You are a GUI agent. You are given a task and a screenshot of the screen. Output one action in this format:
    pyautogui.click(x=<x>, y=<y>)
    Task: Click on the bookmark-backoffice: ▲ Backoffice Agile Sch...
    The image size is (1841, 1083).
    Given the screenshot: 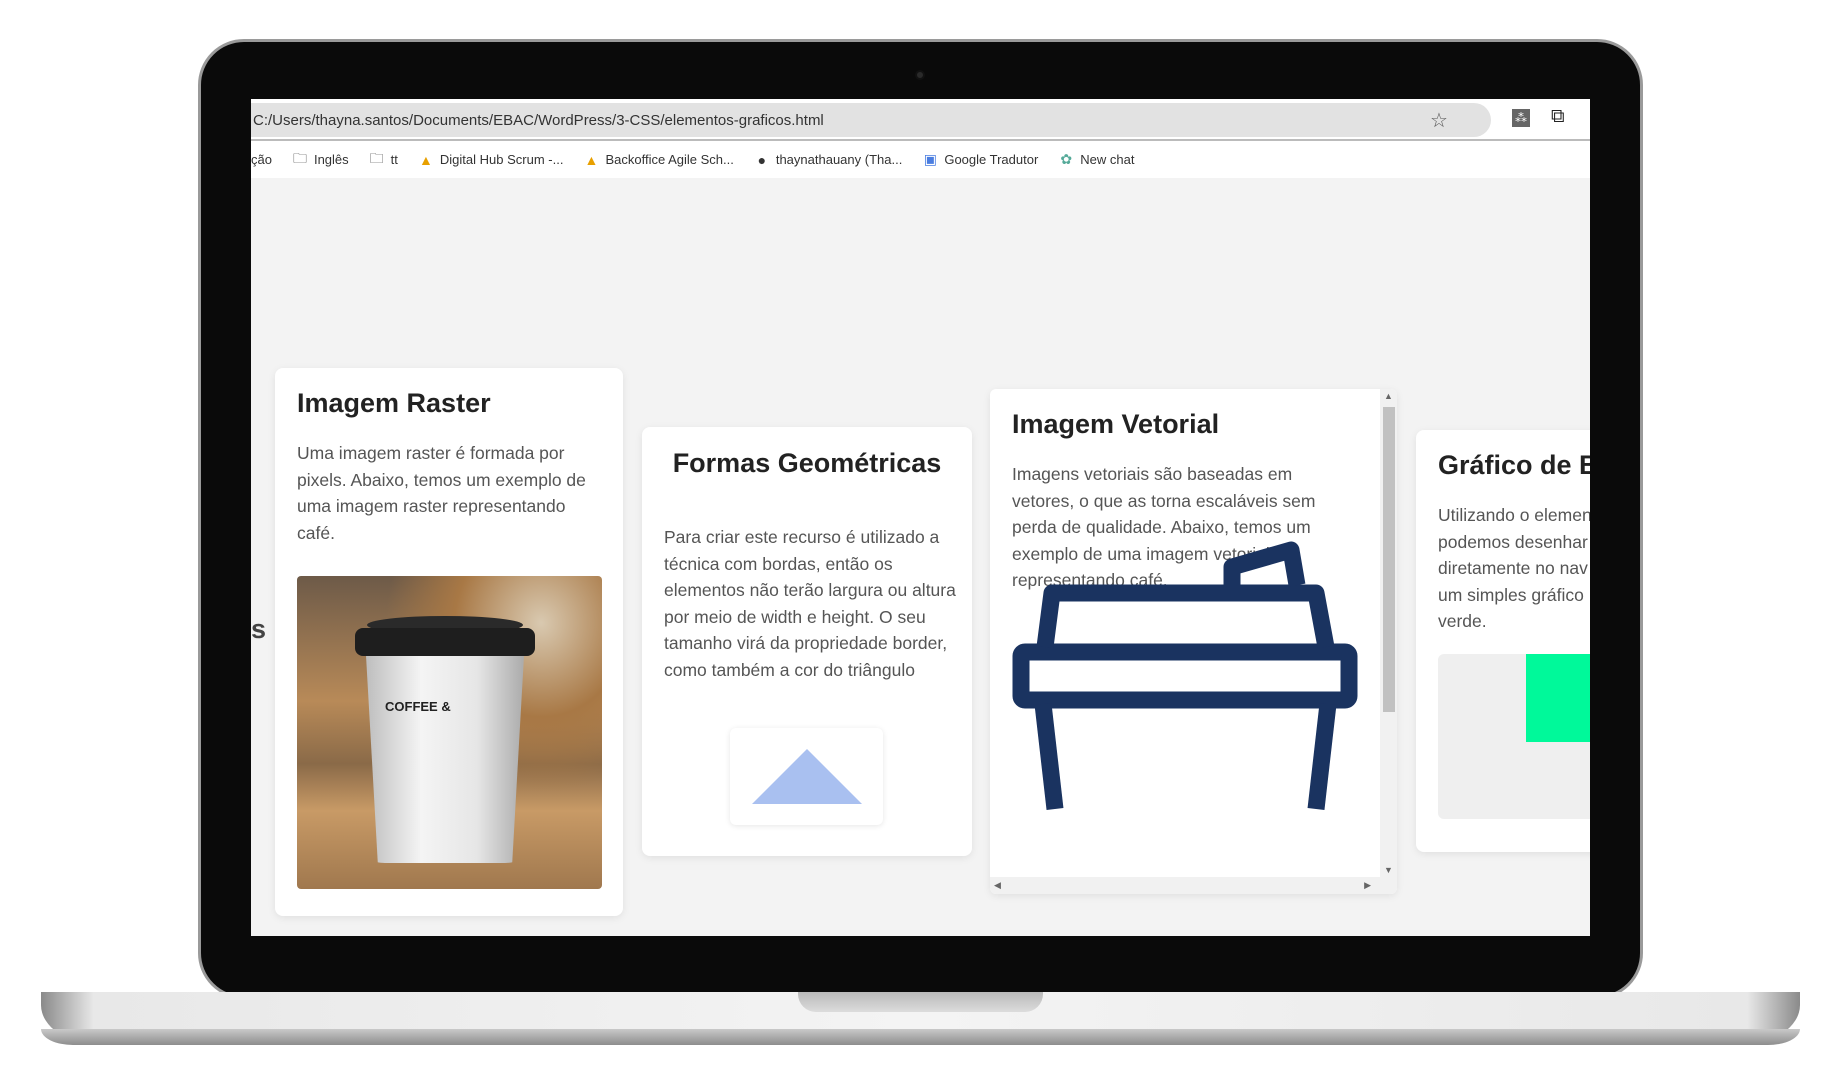 What is the action you would take?
    pyautogui.click(x=658, y=159)
    